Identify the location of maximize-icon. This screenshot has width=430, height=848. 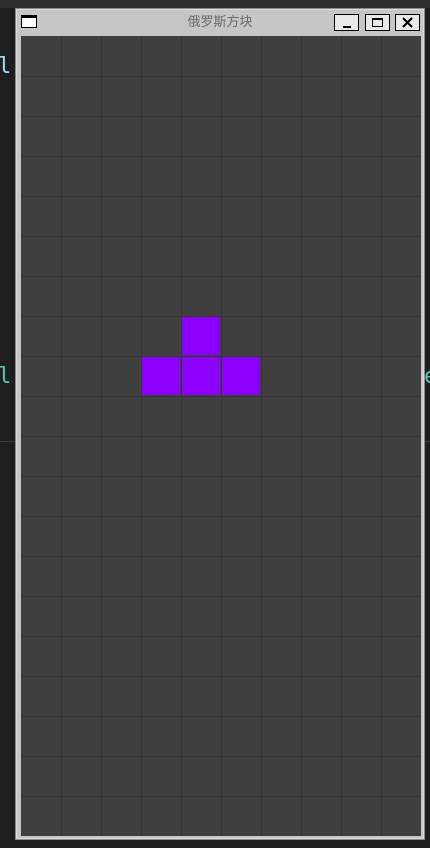
(377, 22).